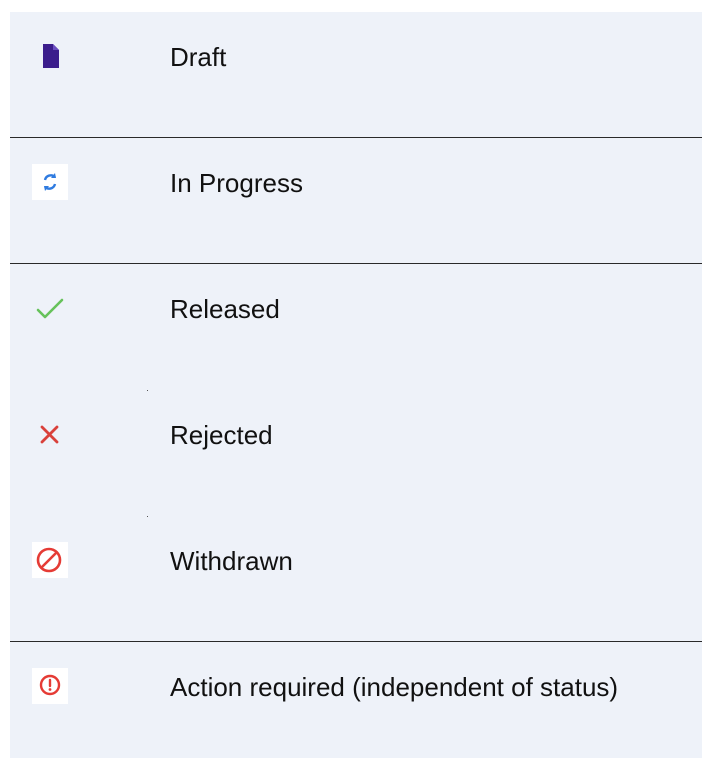 Image resolution: width=702 pixels, height=768 pixels. Describe the element at coordinates (236, 183) in the screenshot. I see `legend-label: In Progress` at that location.